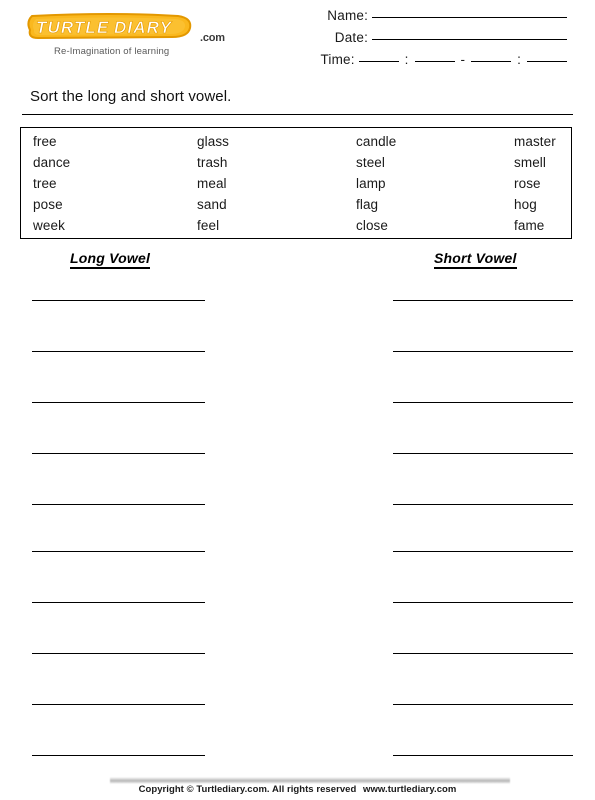 The width and height of the screenshot is (595, 800). Describe the element at coordinates (491, 61) in the screenshot. I see `time-end-hour-blank` at that location.